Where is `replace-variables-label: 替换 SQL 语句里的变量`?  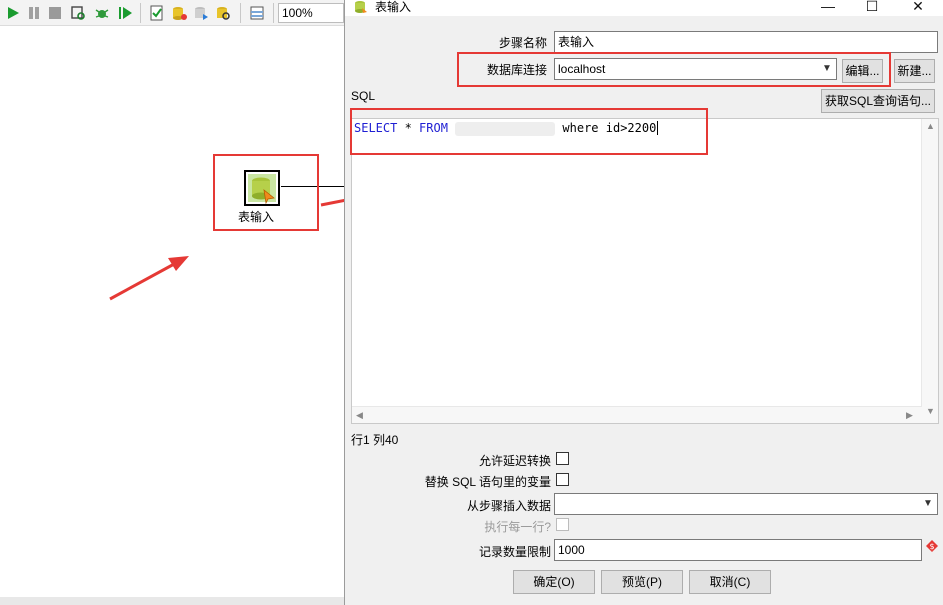
replace-variables-label: 替换 SQL 语句里的变量 is located at coordinates (487, 482).